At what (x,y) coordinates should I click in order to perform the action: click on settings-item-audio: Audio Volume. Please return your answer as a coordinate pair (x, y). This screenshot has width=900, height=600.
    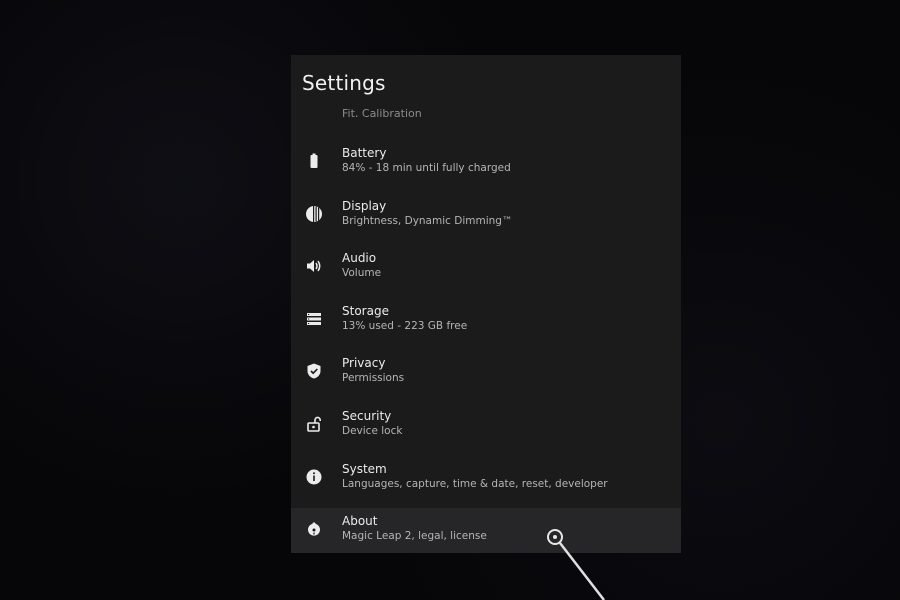
    Looking at the image, I should click on (486, 271).